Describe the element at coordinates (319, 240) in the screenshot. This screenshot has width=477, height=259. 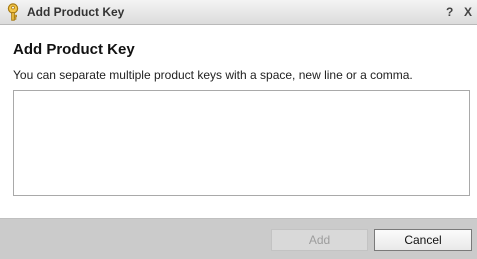
I see `add-button: Add` at that location.